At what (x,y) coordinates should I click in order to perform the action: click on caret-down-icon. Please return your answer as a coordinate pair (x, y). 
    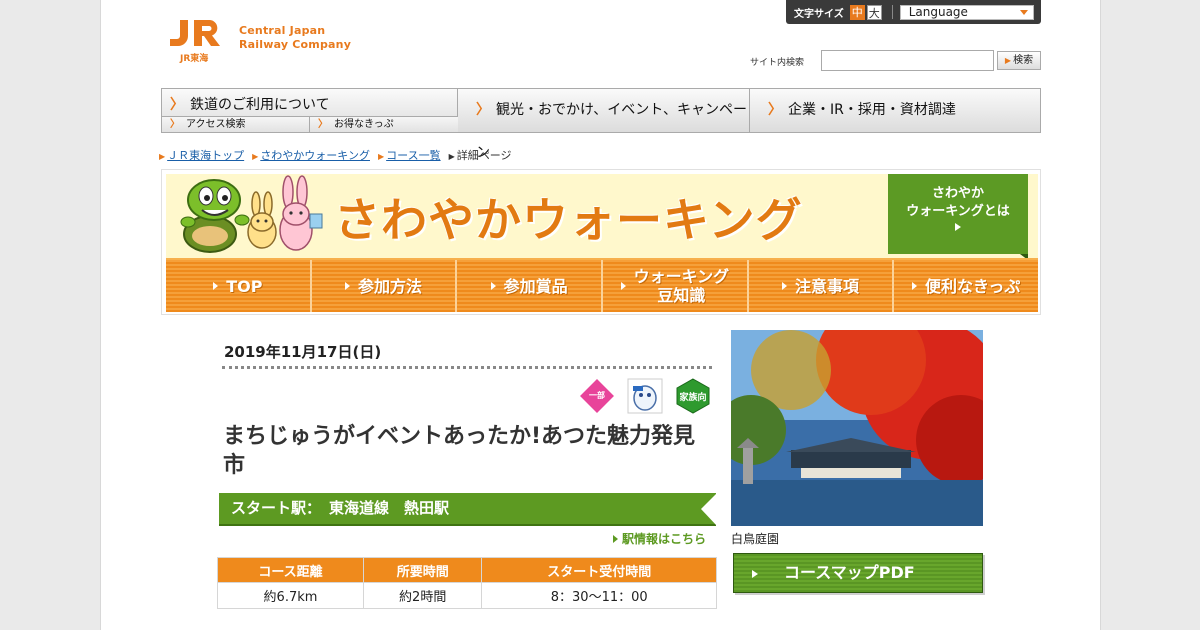
    Looking at the image, I should click on (1023, 12).